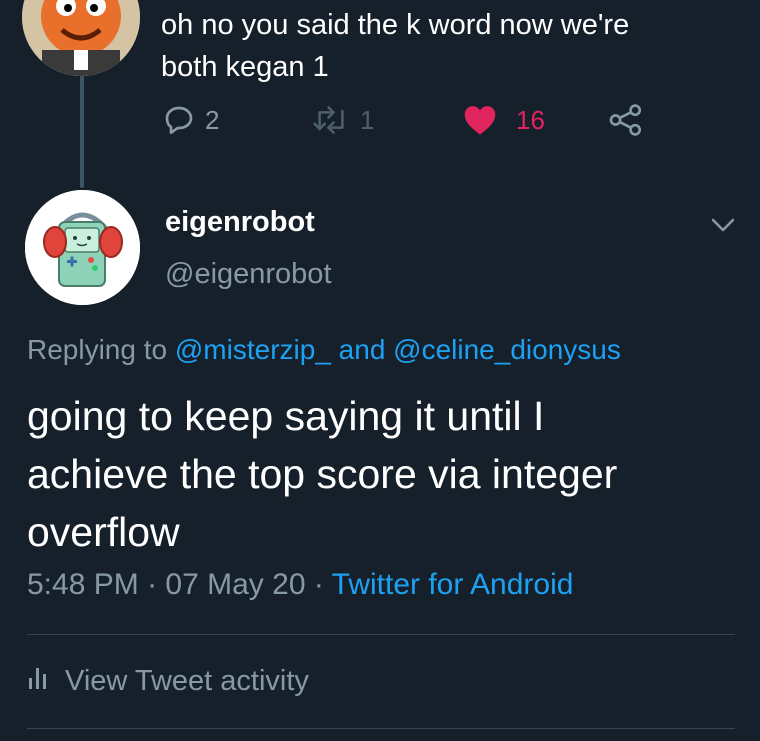 The height and width of the screenshot is (741, 760). Describe the element at coordinates (82, 247) in the screenshot. I see `author-avatar` at that location.